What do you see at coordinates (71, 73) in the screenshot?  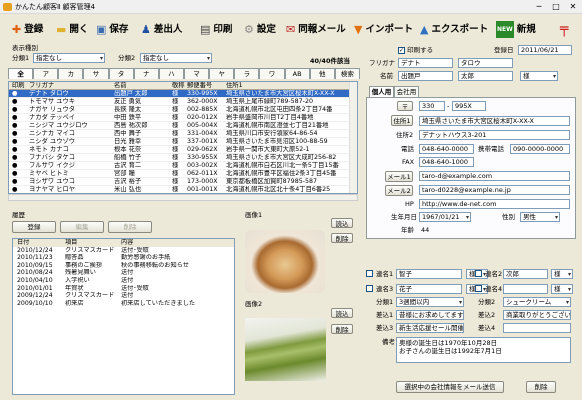 I see `kana-tab-2: カ` at bounding box center [71, 73].